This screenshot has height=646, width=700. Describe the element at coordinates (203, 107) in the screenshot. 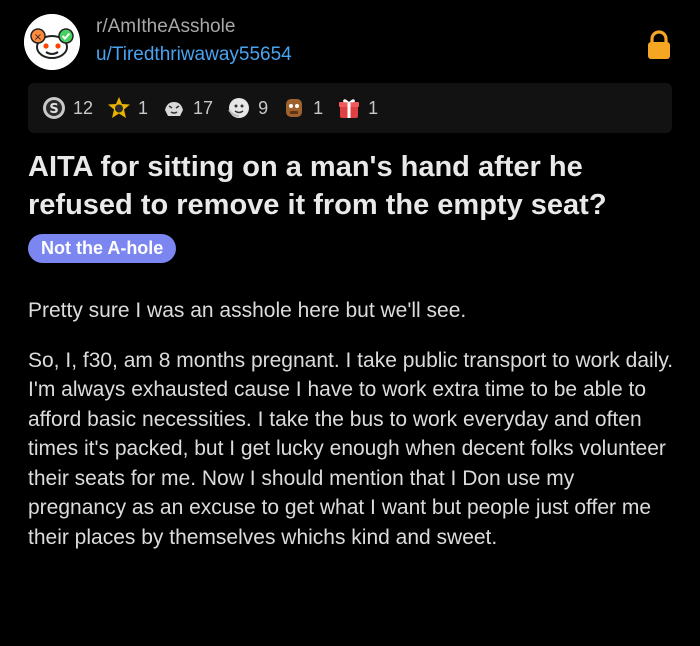

I see `award-count: 17` at that location.